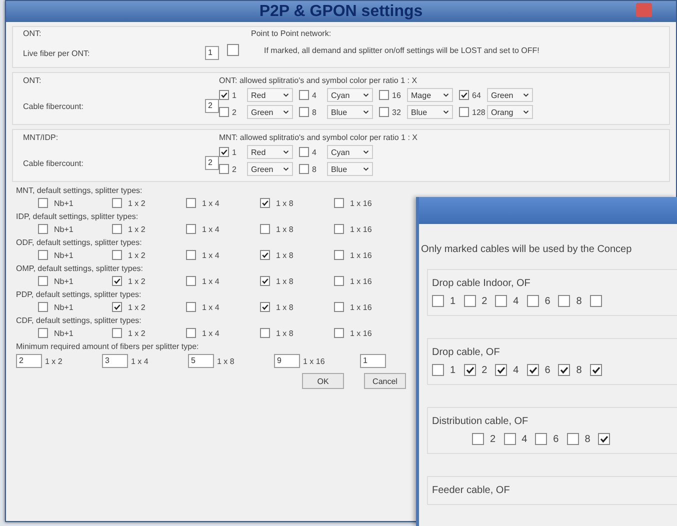 The height and width of the screenshot is (526, 677). Describe the element at coordinates (79, 320) in the screenshot. I see `section-heading: CDF, default settings, splitter types:` at that location.